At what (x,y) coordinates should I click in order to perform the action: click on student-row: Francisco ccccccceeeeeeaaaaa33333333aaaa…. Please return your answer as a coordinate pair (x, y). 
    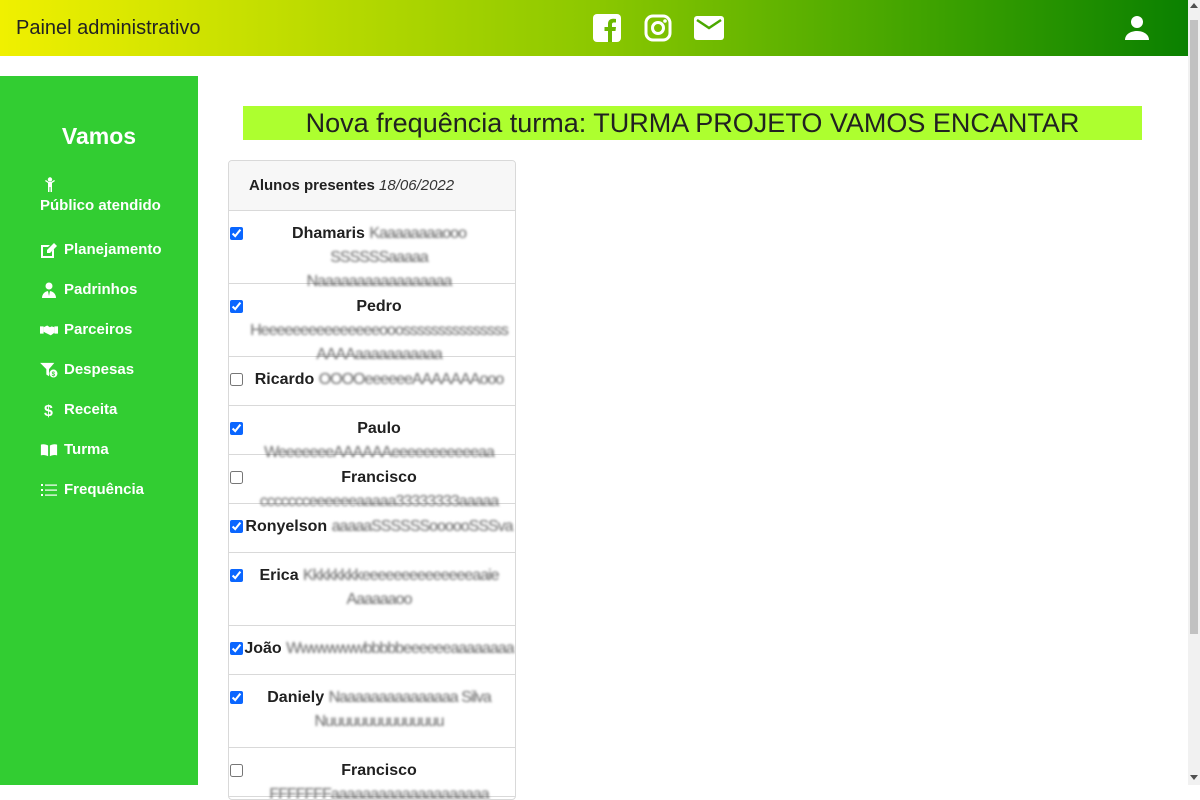
    Looking at the image, I should click on (372, 482).